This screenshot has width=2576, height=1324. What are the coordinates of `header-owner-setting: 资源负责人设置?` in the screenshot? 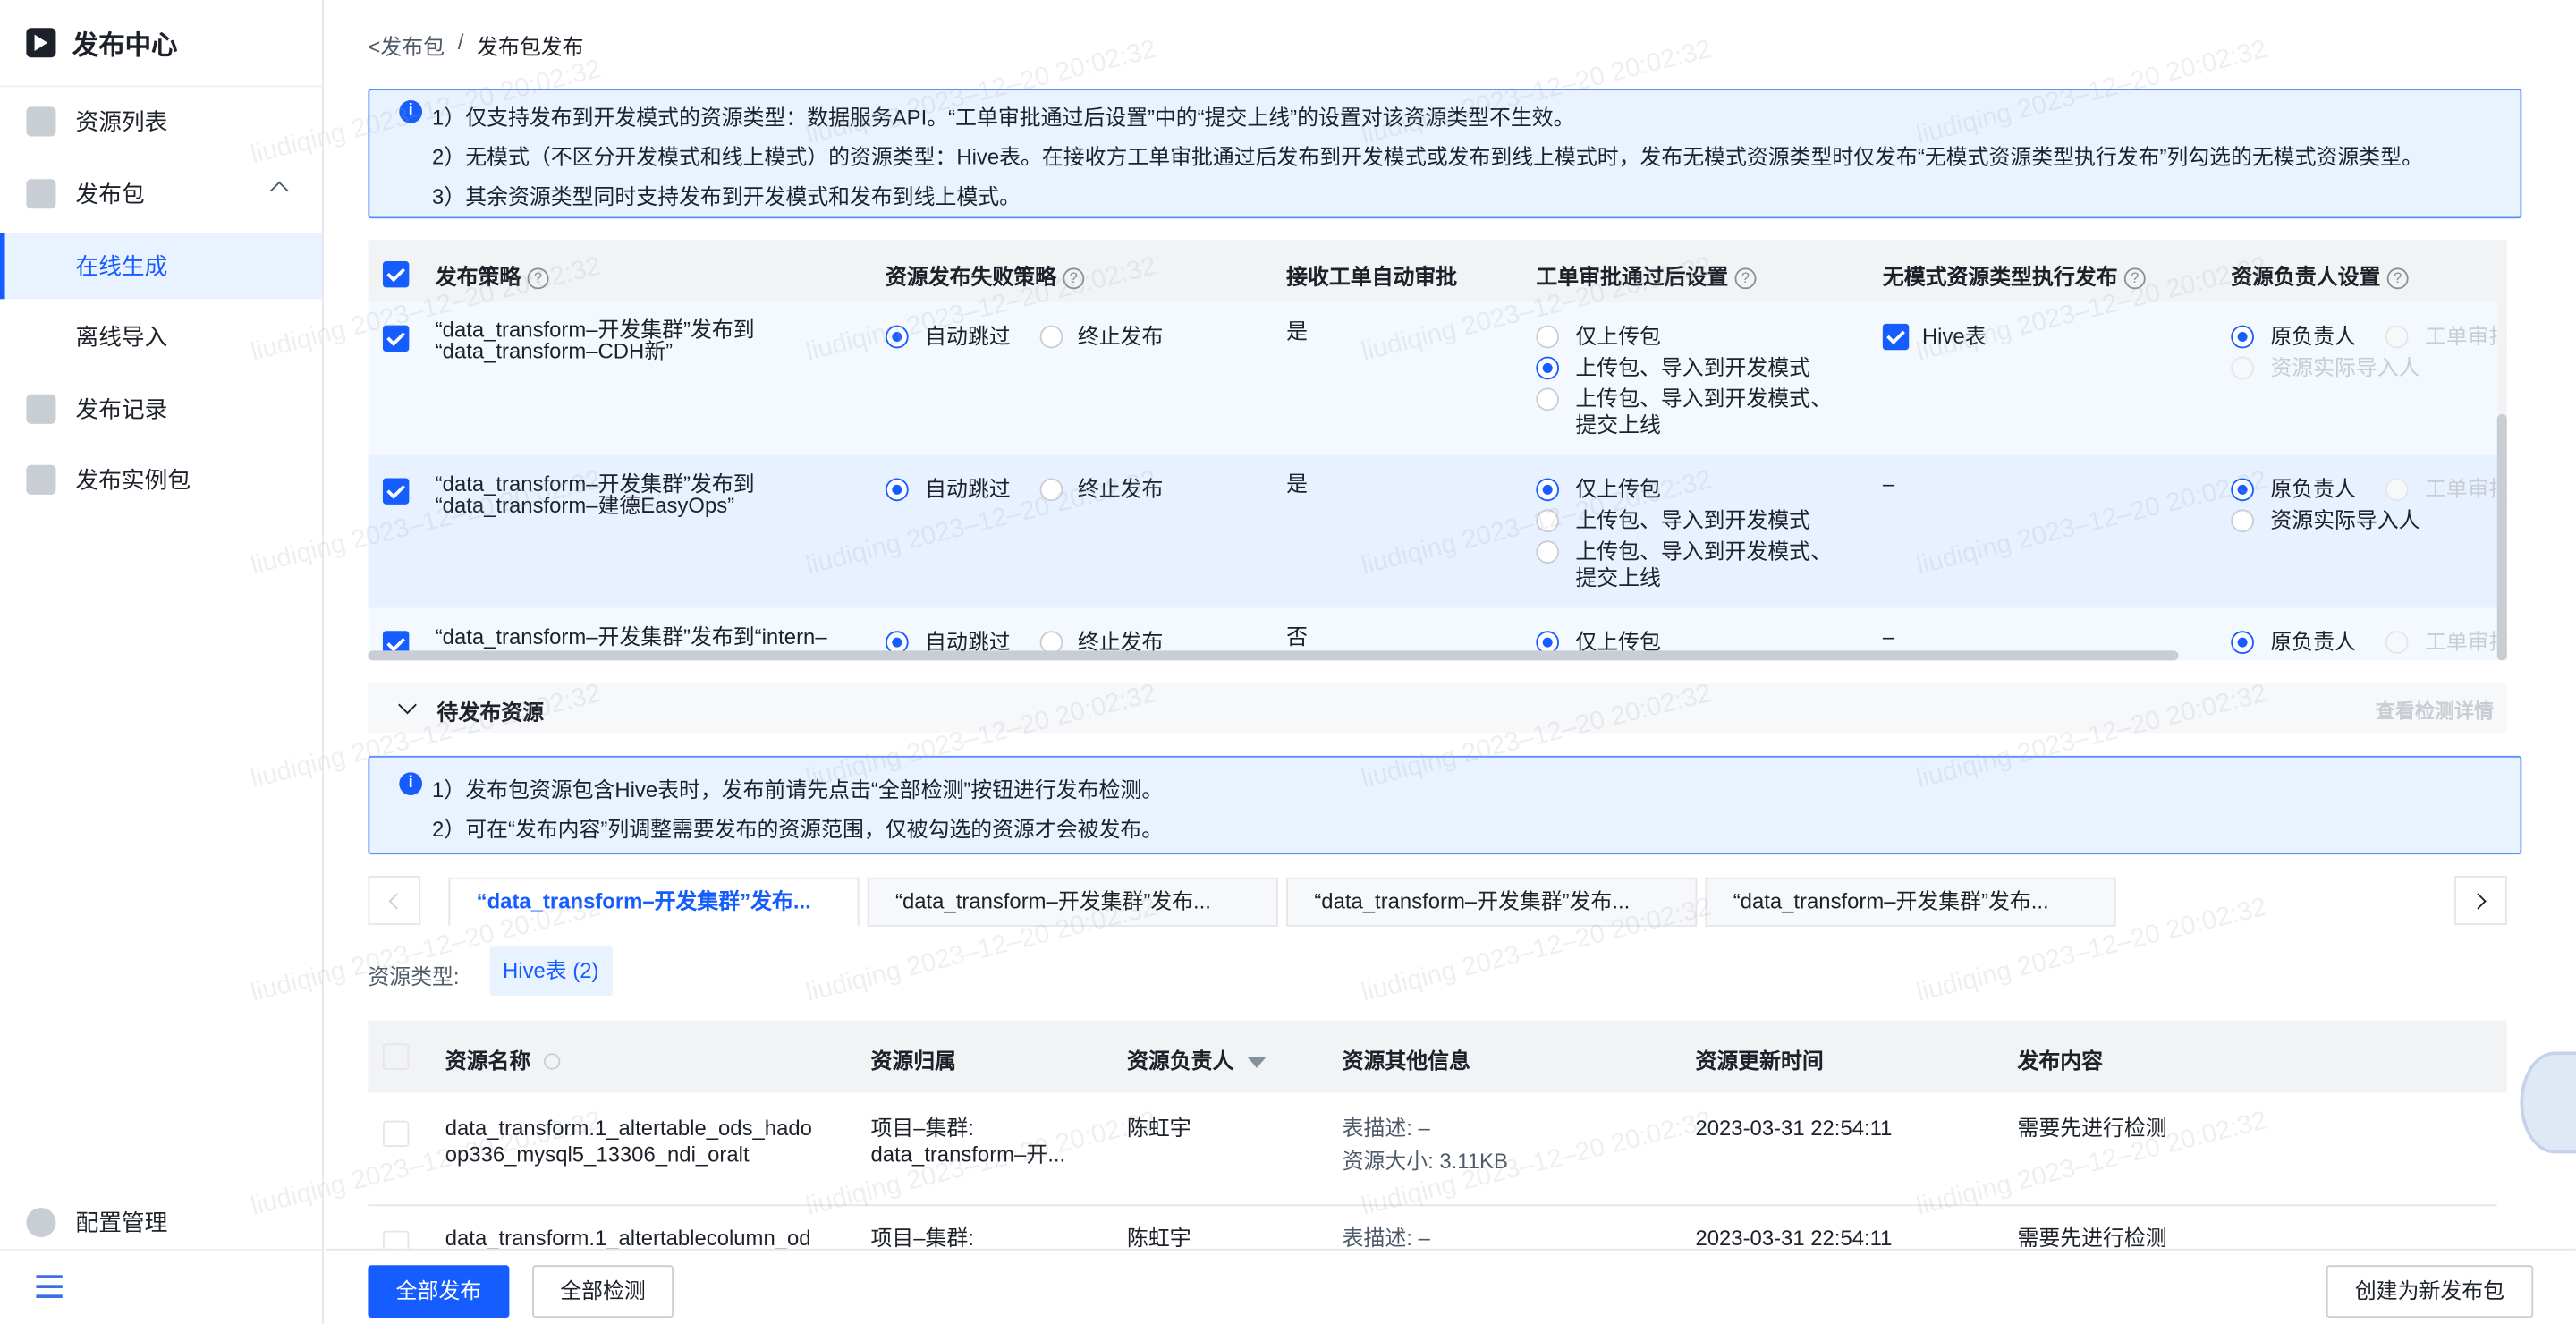 It's located at (2320, 275).